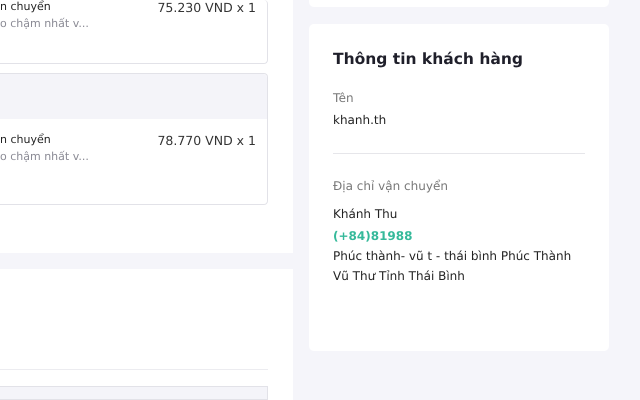 The height and width of the screenshot is (400, 640). Describe the element at coordinates (428, 59) in the screenshot. I see `section-title: Thông tin khách hàng` at that location.